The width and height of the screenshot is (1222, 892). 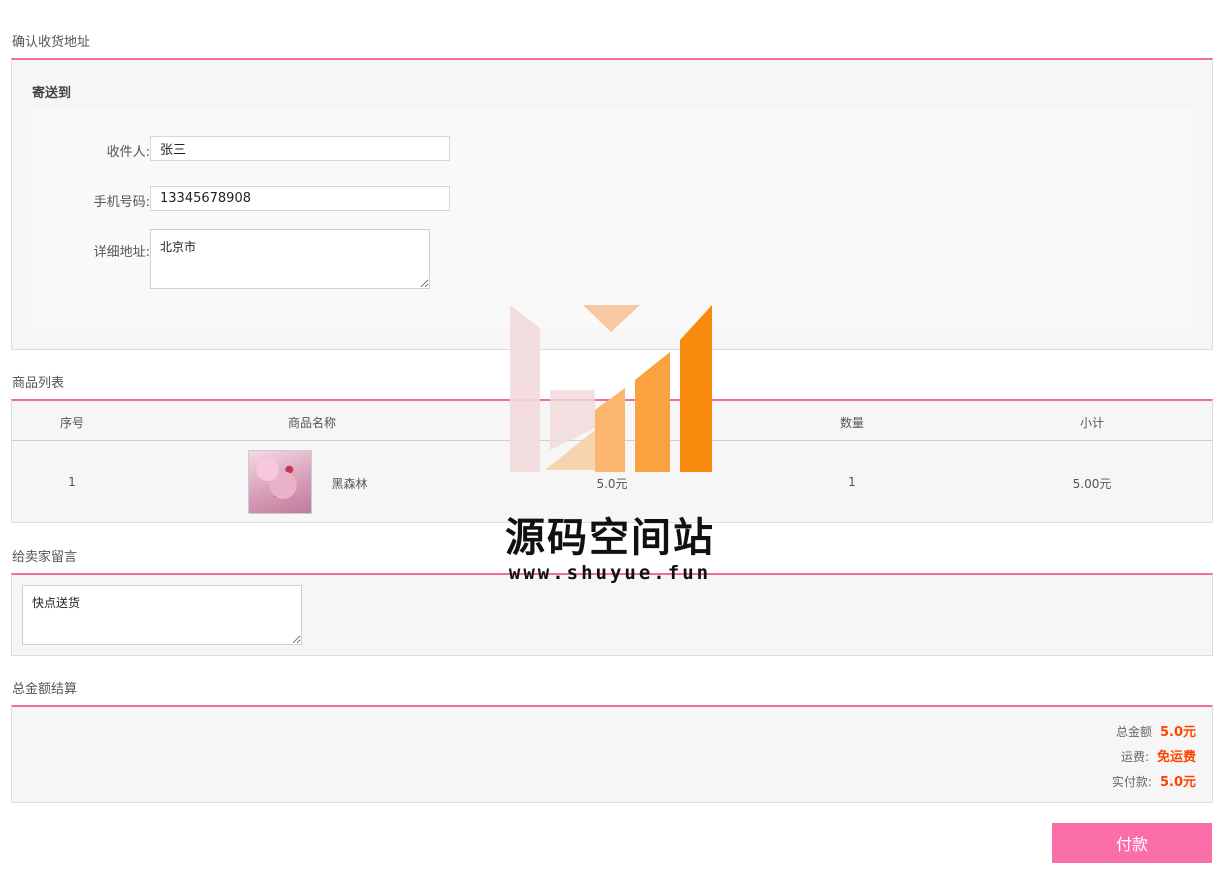 What do you see at coordinates (1156, 730) in the screenshot?
I see `total-amount-line: 总金额 5.0元` at bounding box center [1156, 730].